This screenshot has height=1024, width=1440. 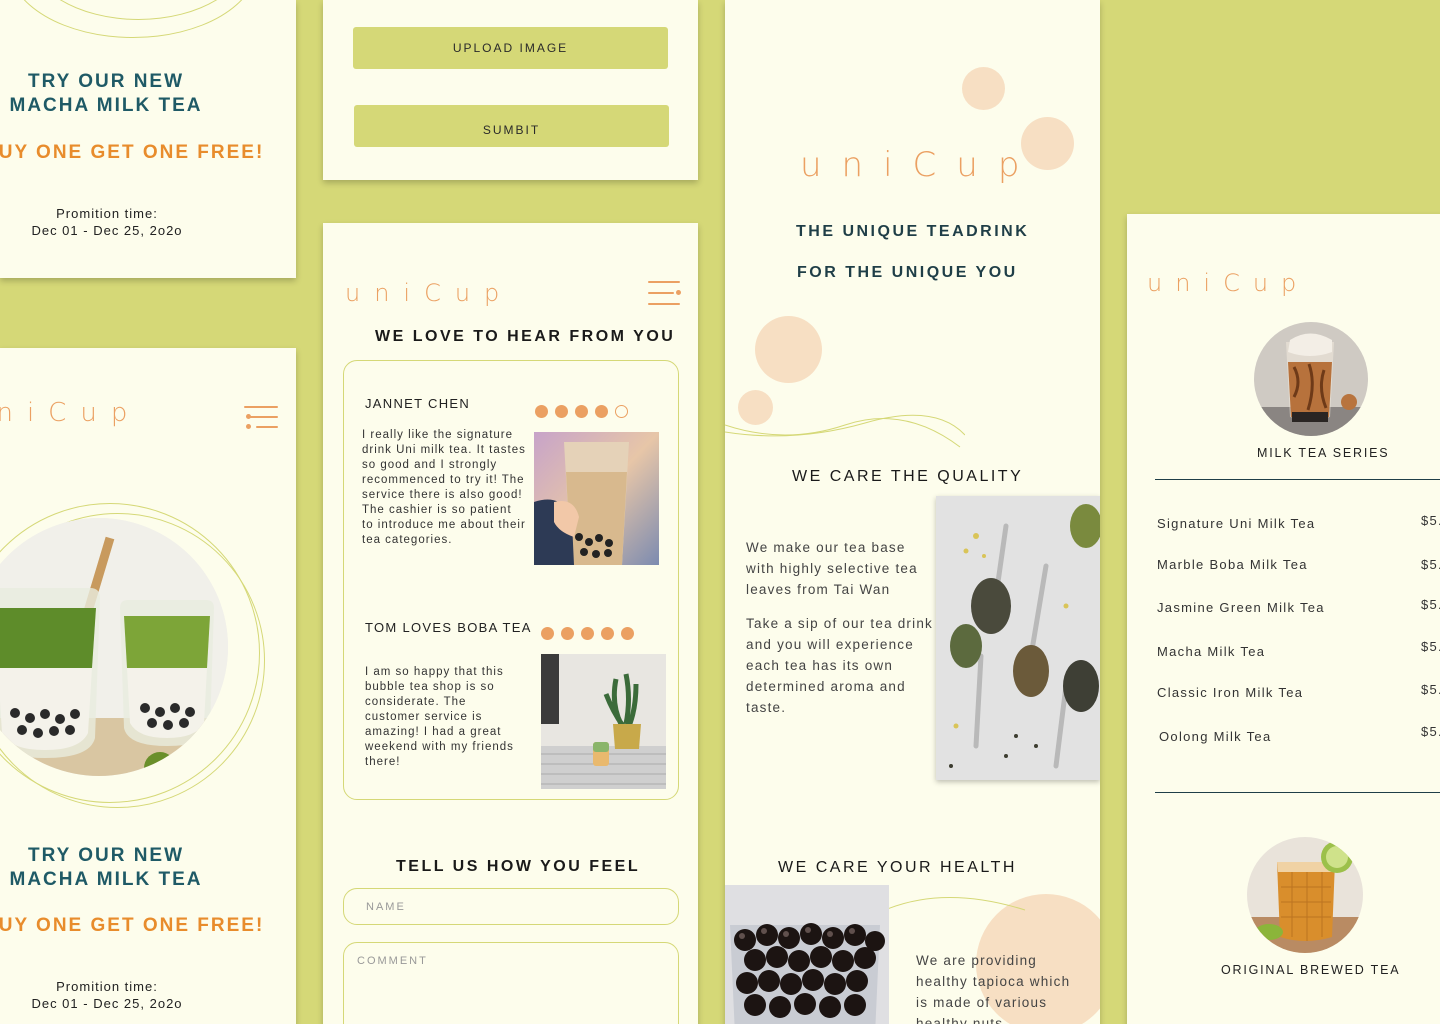 I want to click on menu-item: Signature Uni Milk Tea $5., so click(x=1298, y=522).